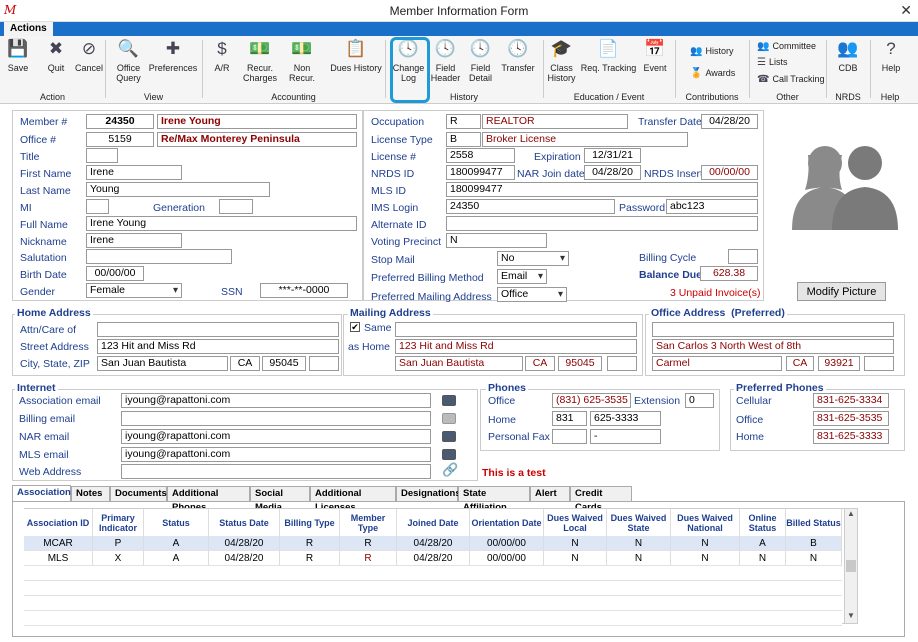 This screenshot has height=642, width=918. Describe the element at coordinates (569, 436) in the screenshot. I see `fax-area-field` at that location.